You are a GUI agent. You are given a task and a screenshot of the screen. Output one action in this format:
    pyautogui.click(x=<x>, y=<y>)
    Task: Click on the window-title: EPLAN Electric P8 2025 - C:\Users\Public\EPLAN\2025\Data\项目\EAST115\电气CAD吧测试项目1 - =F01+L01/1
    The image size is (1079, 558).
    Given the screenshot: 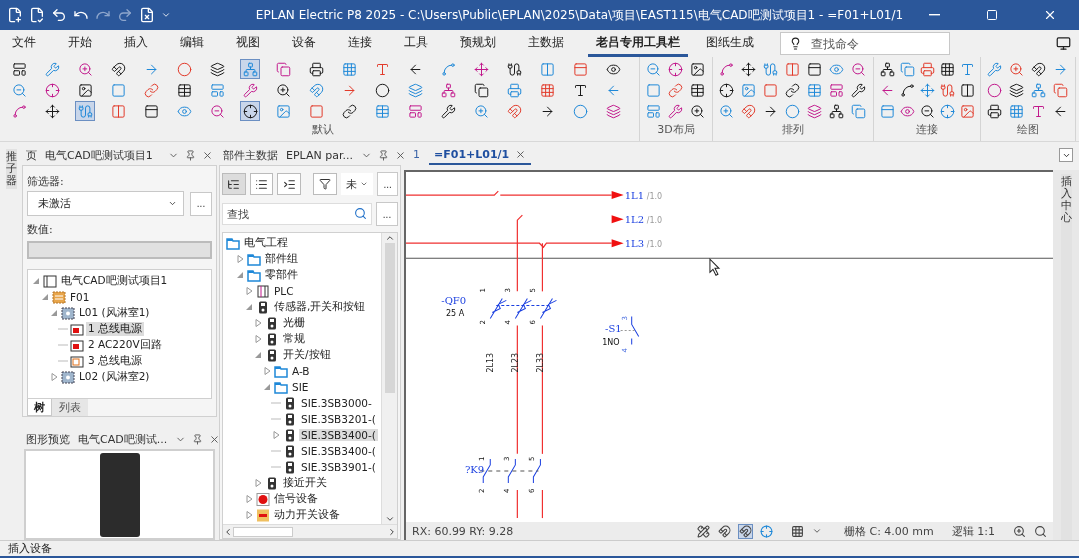 What is the action you would take?
    pyautogui.click(x=579, y=15)
    